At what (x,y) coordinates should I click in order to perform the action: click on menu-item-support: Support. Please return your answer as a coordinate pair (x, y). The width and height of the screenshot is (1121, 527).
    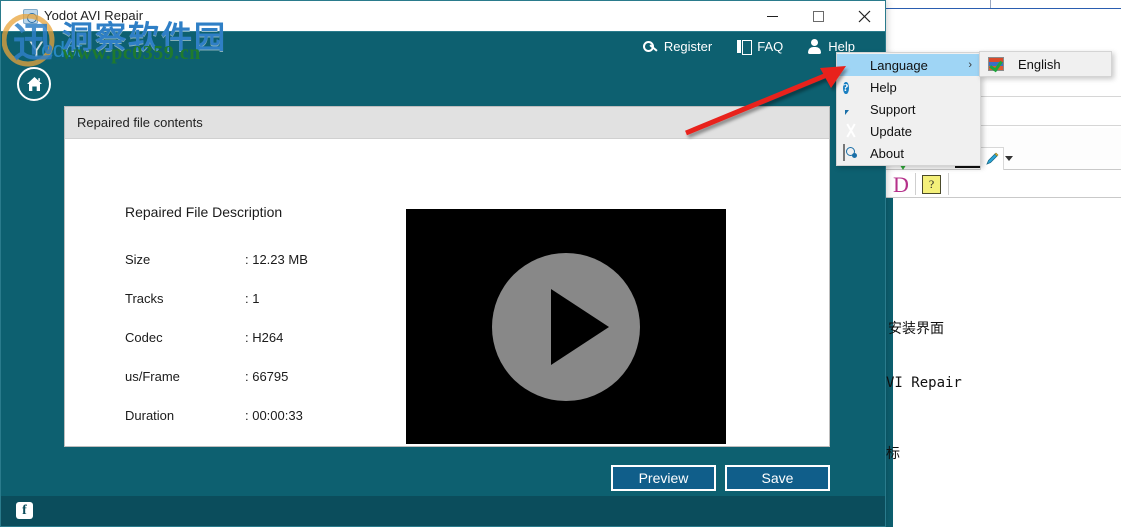
    Looking at the image, I should click on (908, 109).